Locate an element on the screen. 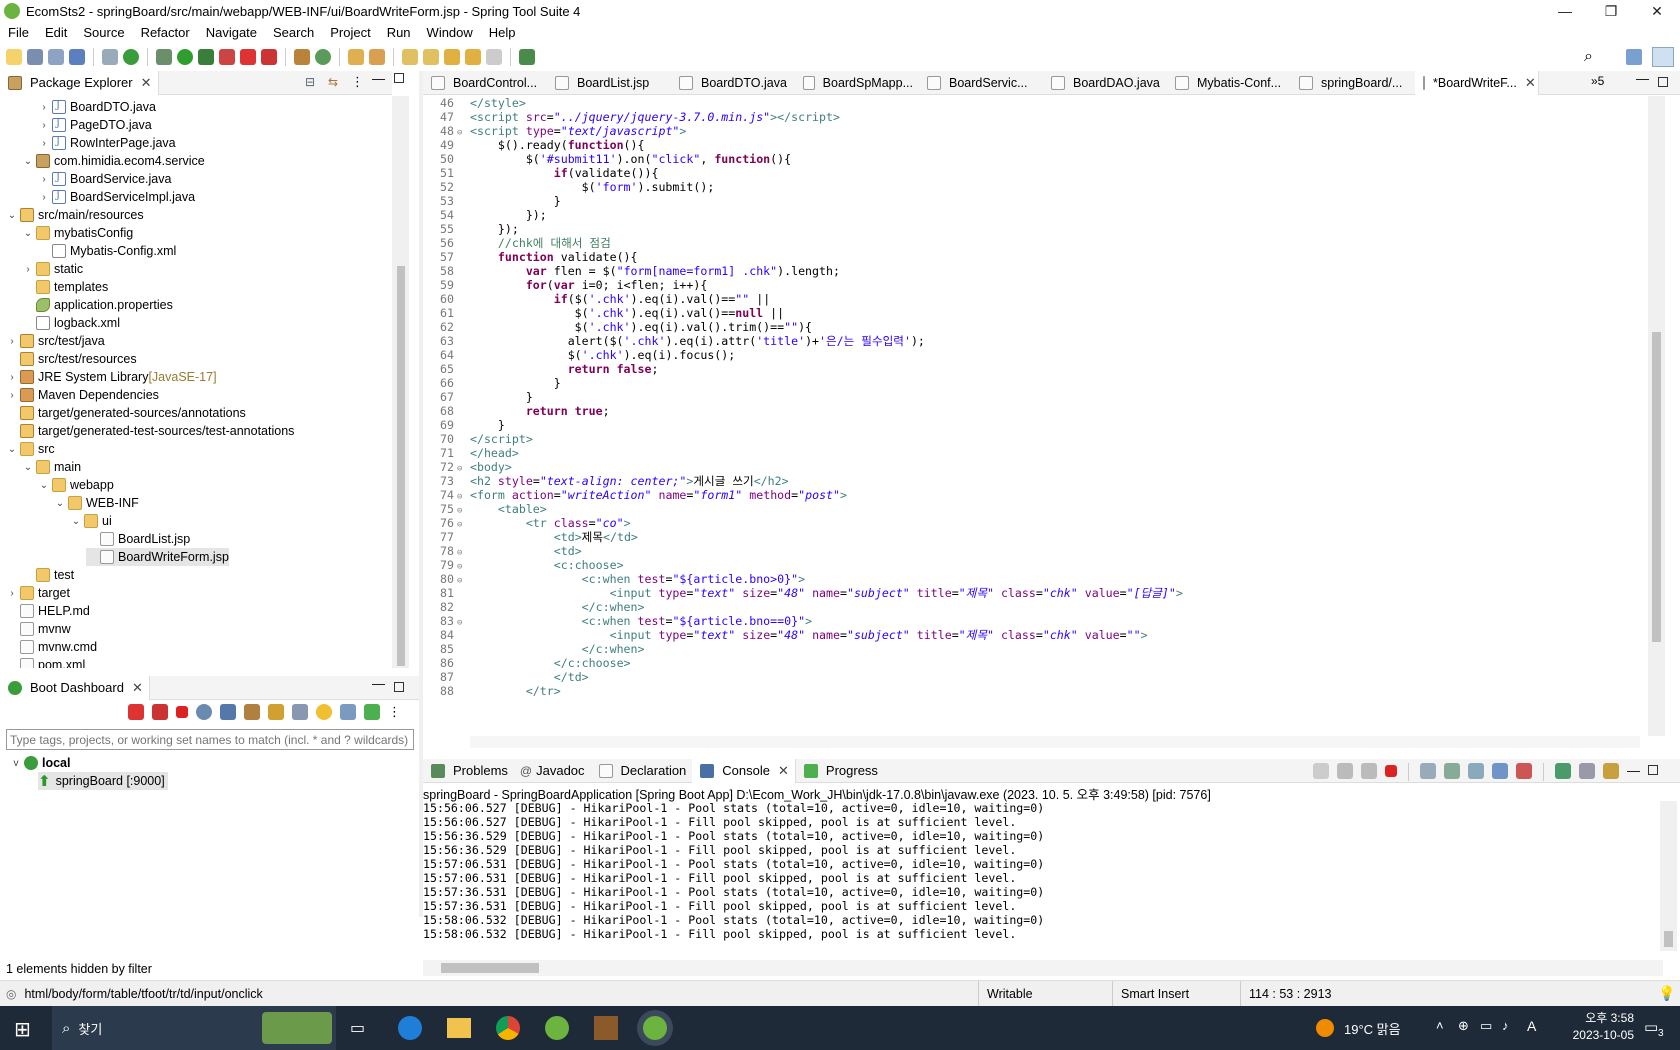  menu-refactor: Refactor is located at coordinates (165, 32).